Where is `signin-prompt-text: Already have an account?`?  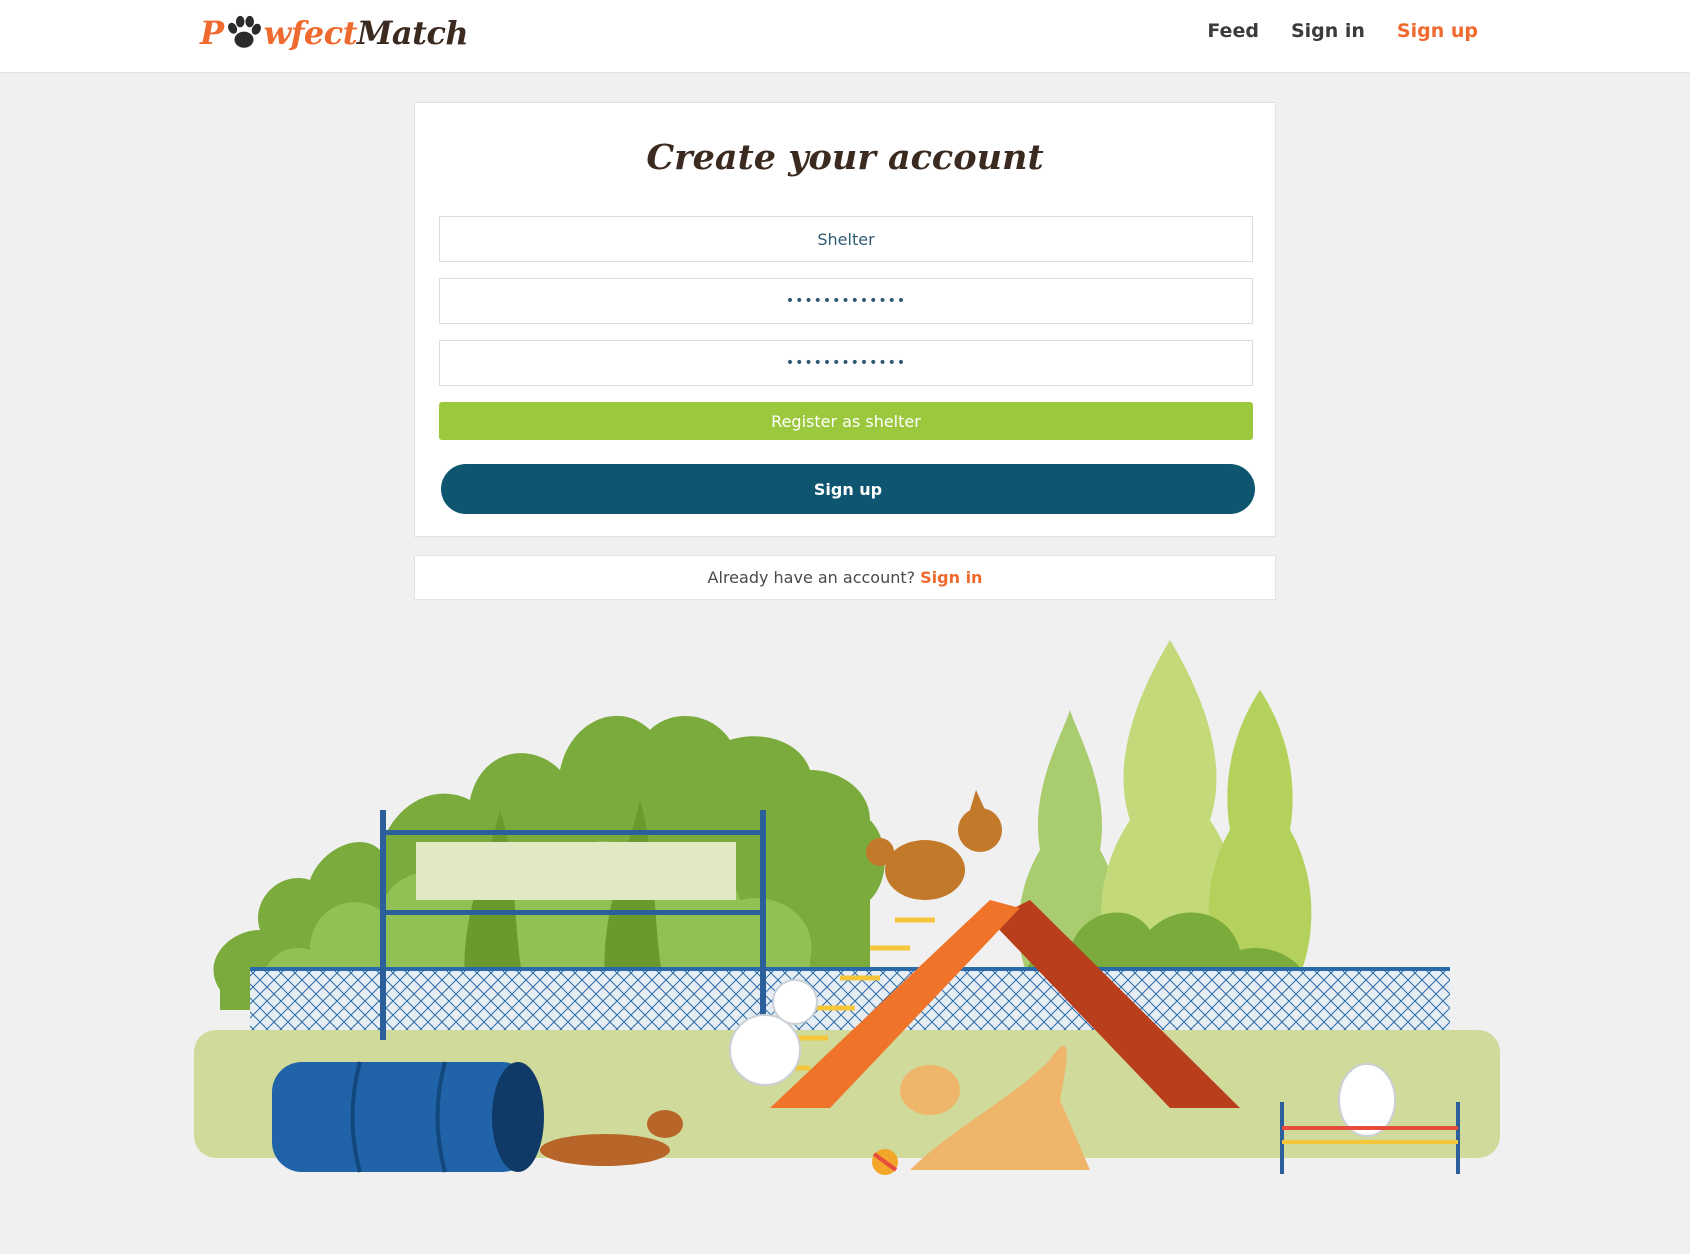
signin-prompt-text: Already have an account? is located at coordinates (811, 577).